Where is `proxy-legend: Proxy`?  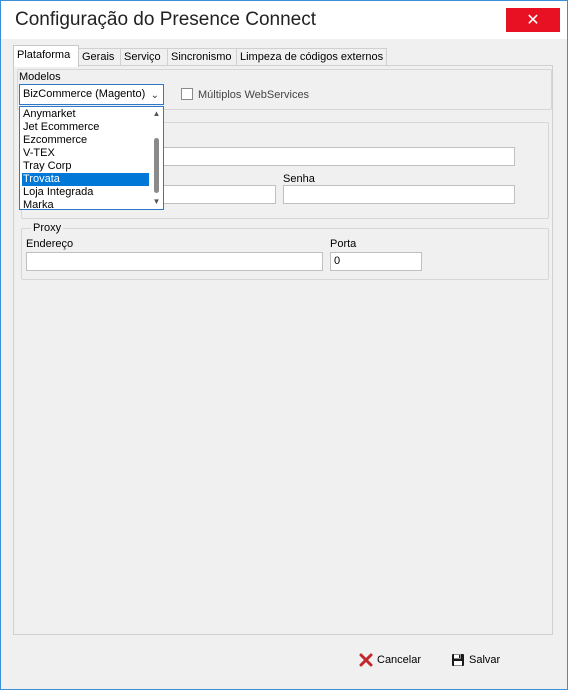
proxy-legend: Proxy is located at coordinates (47, 228).